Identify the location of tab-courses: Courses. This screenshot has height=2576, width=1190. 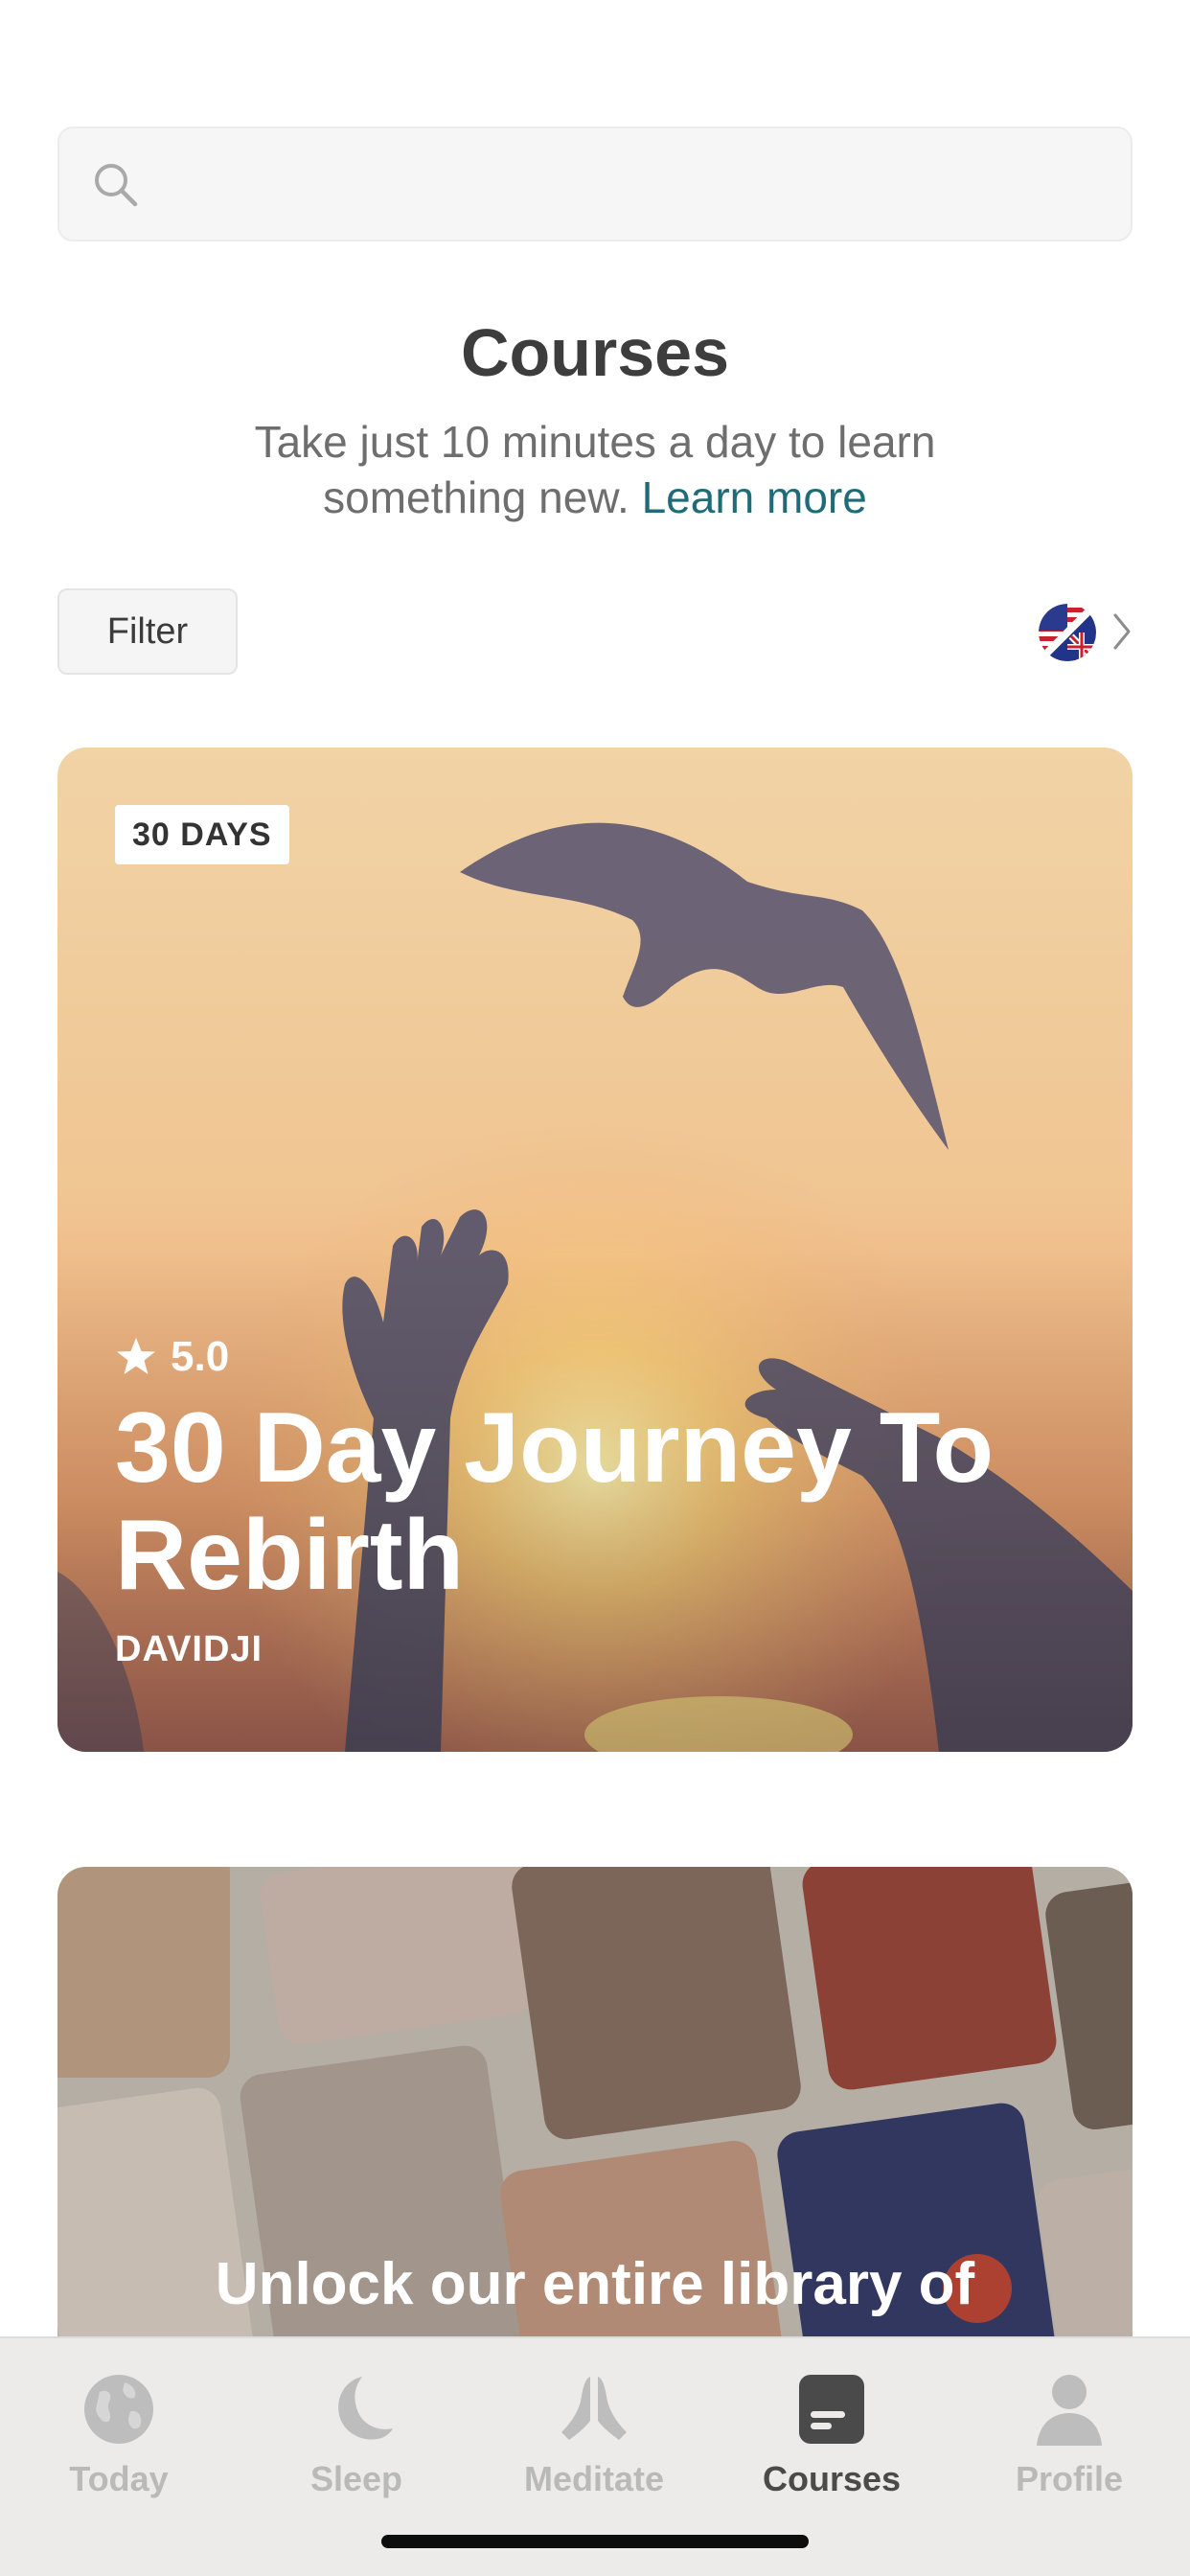
(832, 2443).